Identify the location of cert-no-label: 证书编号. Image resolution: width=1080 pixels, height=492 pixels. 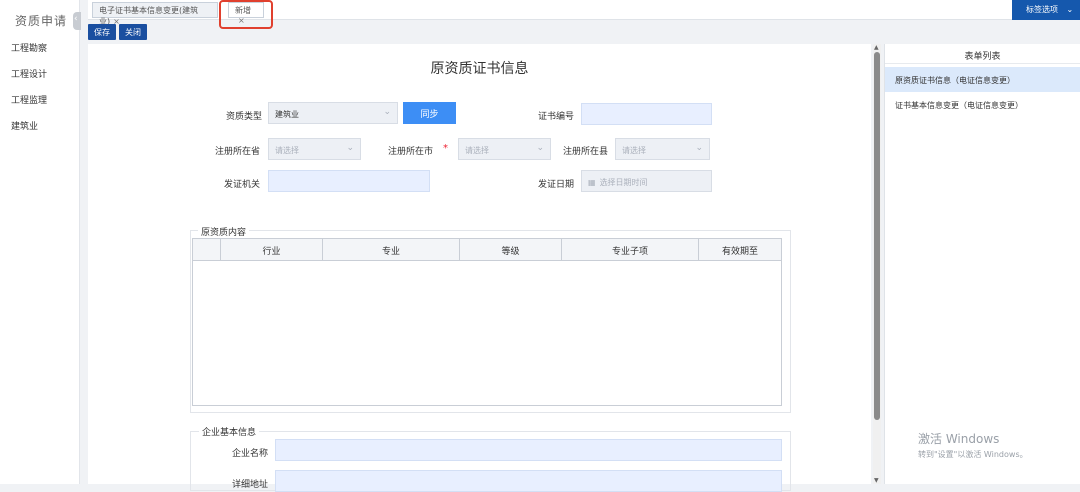
(555, 117).